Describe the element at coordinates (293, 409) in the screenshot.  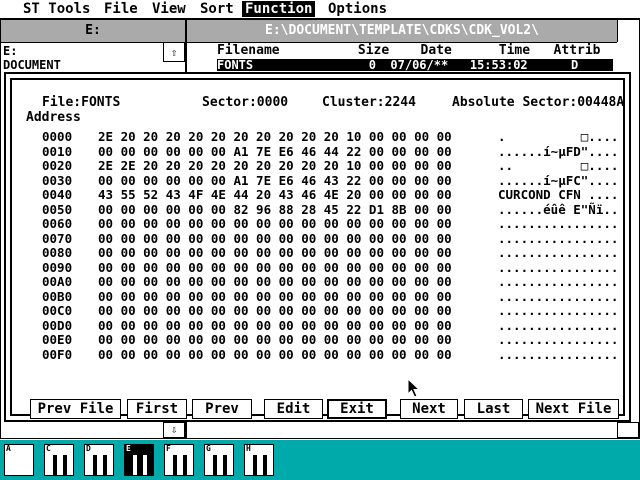
I see `edit-button: Edit` at that location.